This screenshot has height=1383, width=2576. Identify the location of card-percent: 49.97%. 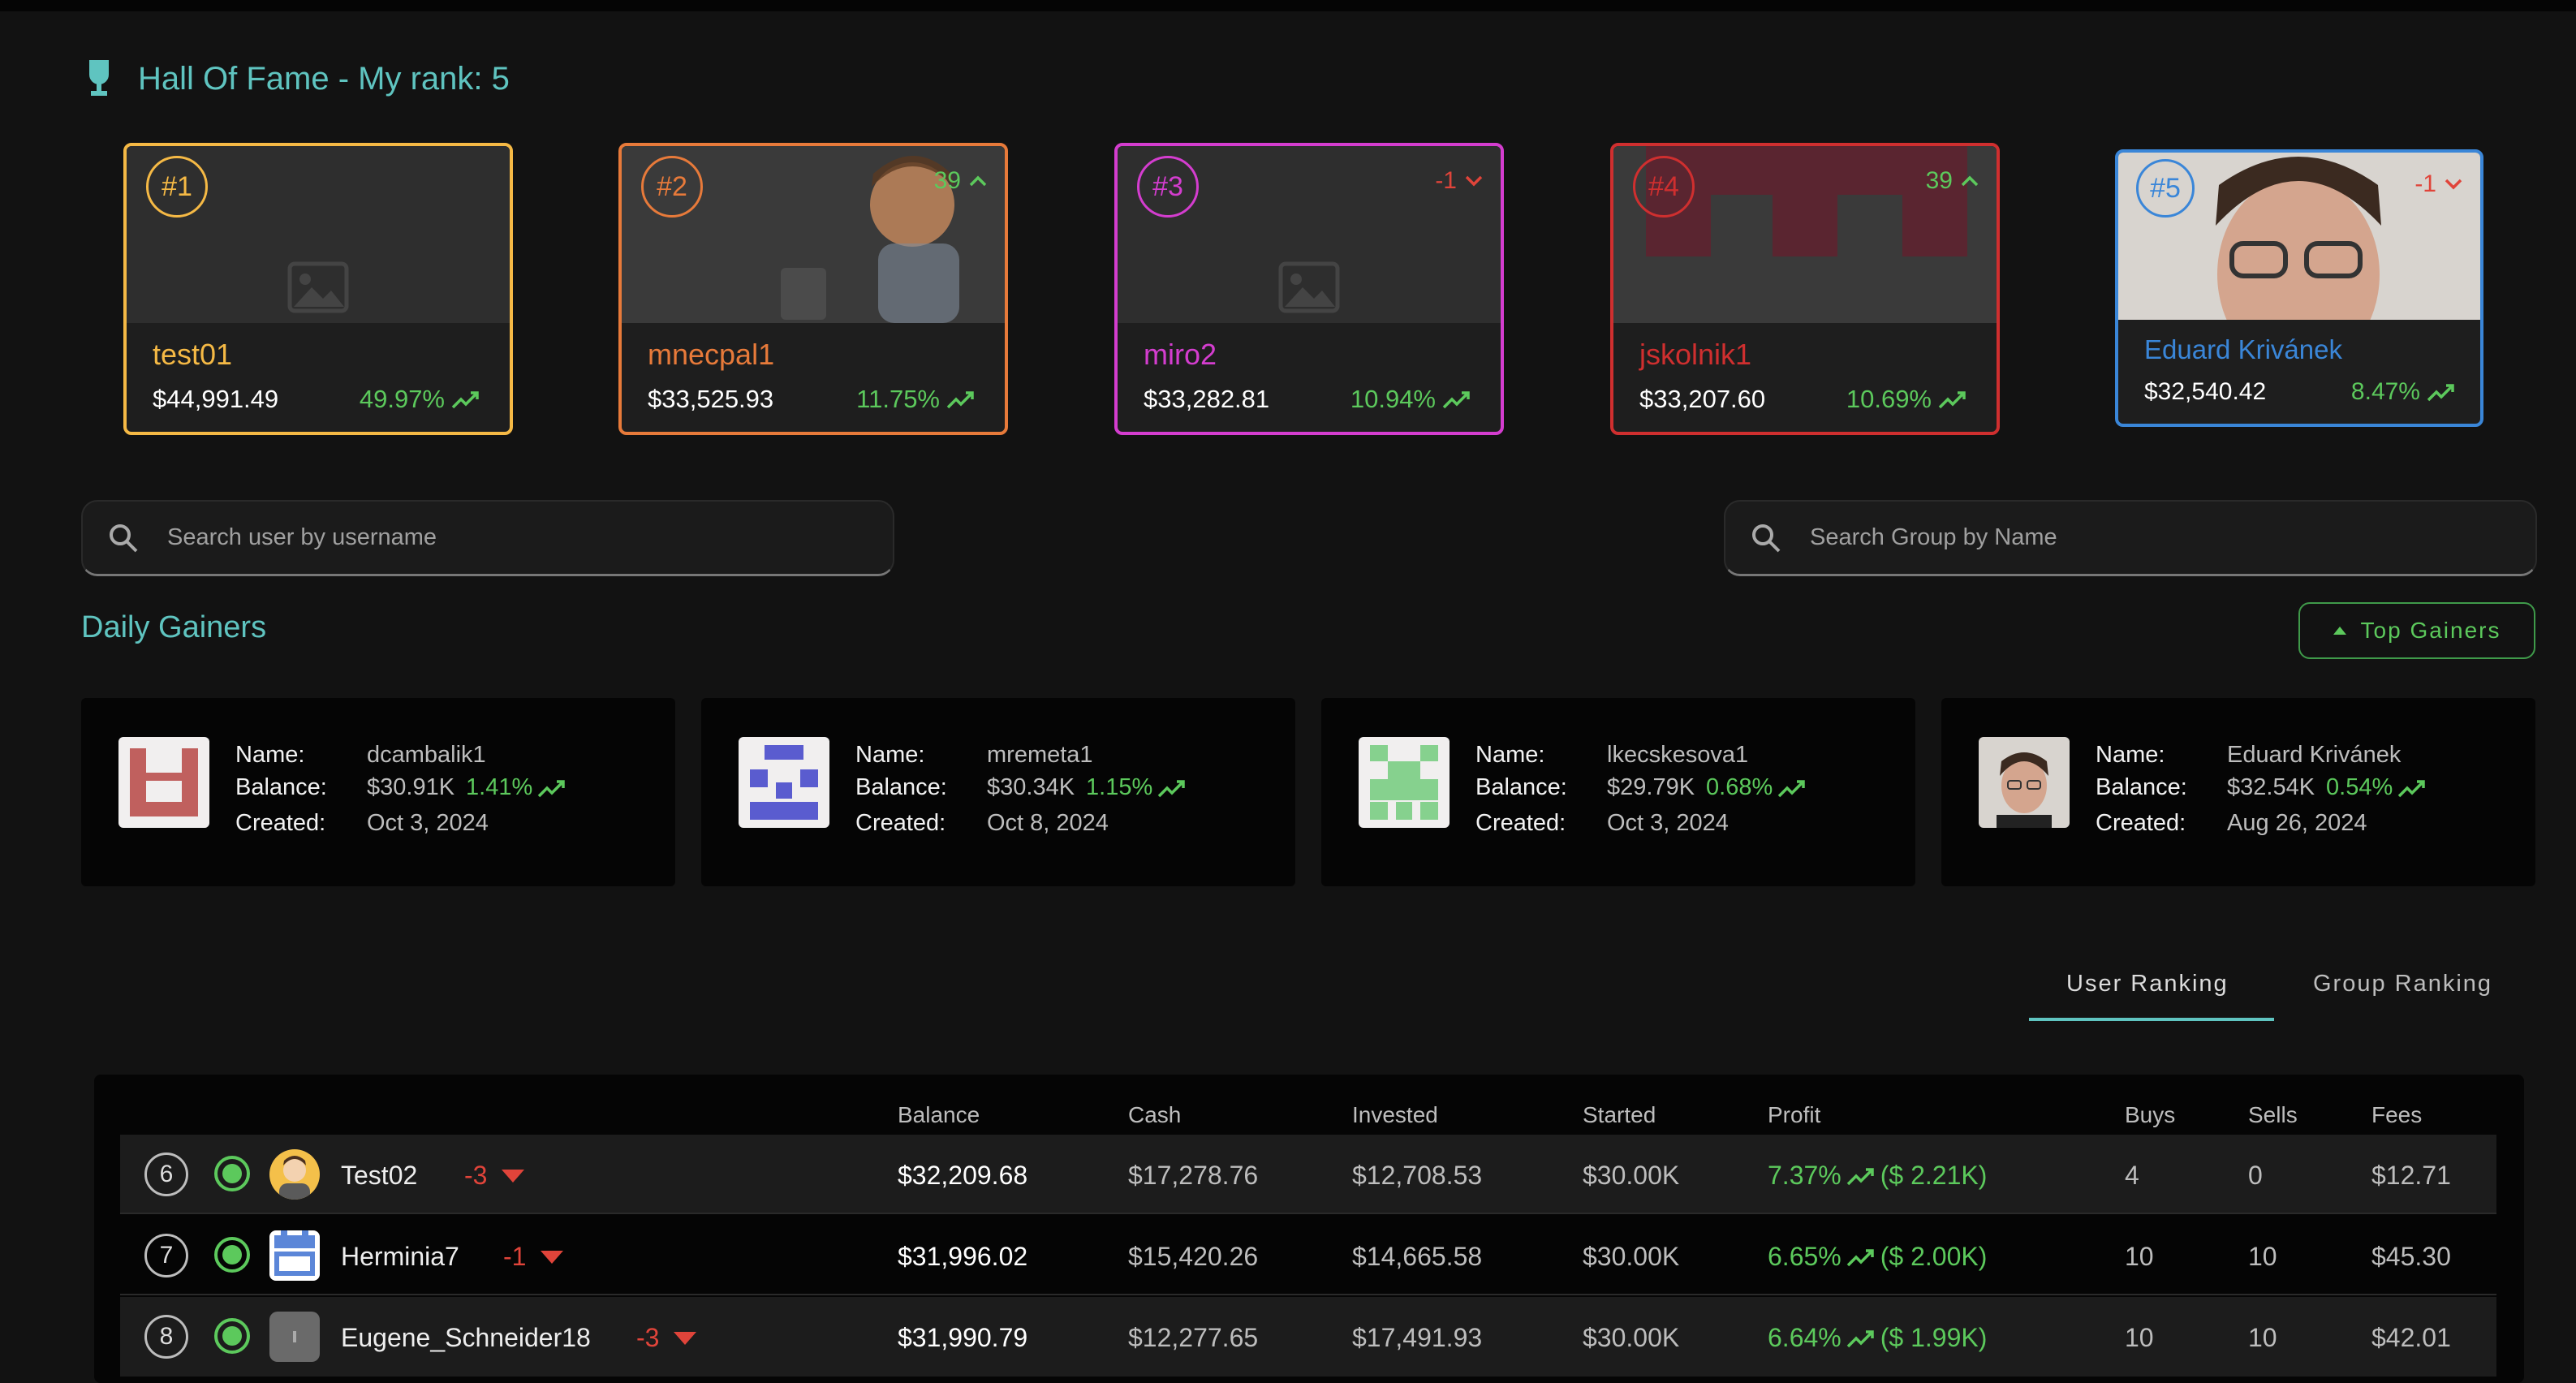
(420, 399).